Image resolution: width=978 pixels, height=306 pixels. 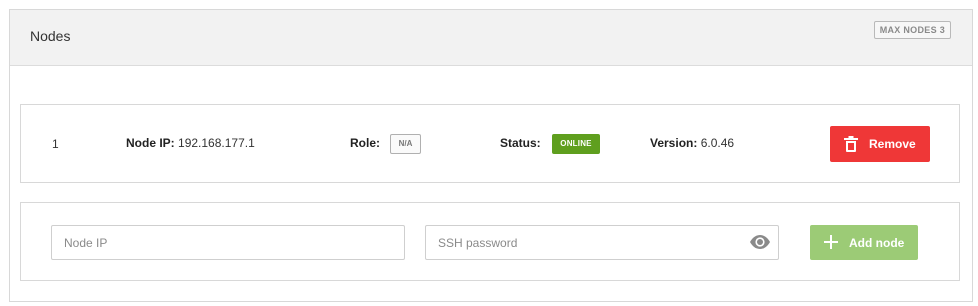 I want to click on node-ip: Node IP: 192.168.177.1, so click(x=190, y=143).